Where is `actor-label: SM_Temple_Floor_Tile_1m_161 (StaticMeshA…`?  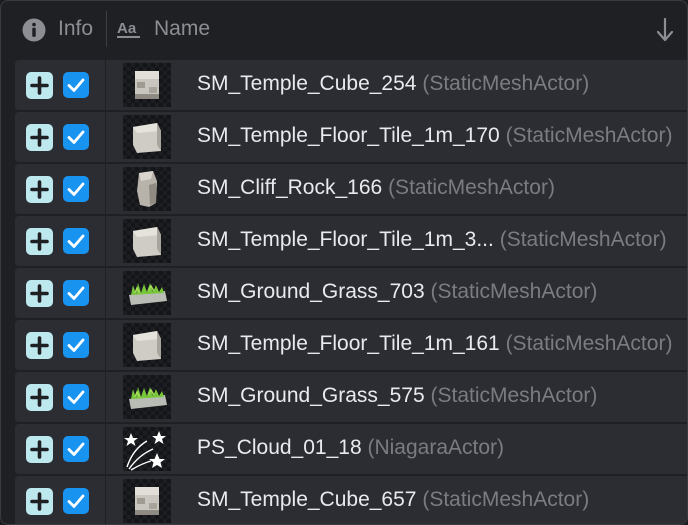 actor-label: SM_Temple_Floor_Tile_1m_161 (StaticMeshA… is located at coordinates (434, 344).